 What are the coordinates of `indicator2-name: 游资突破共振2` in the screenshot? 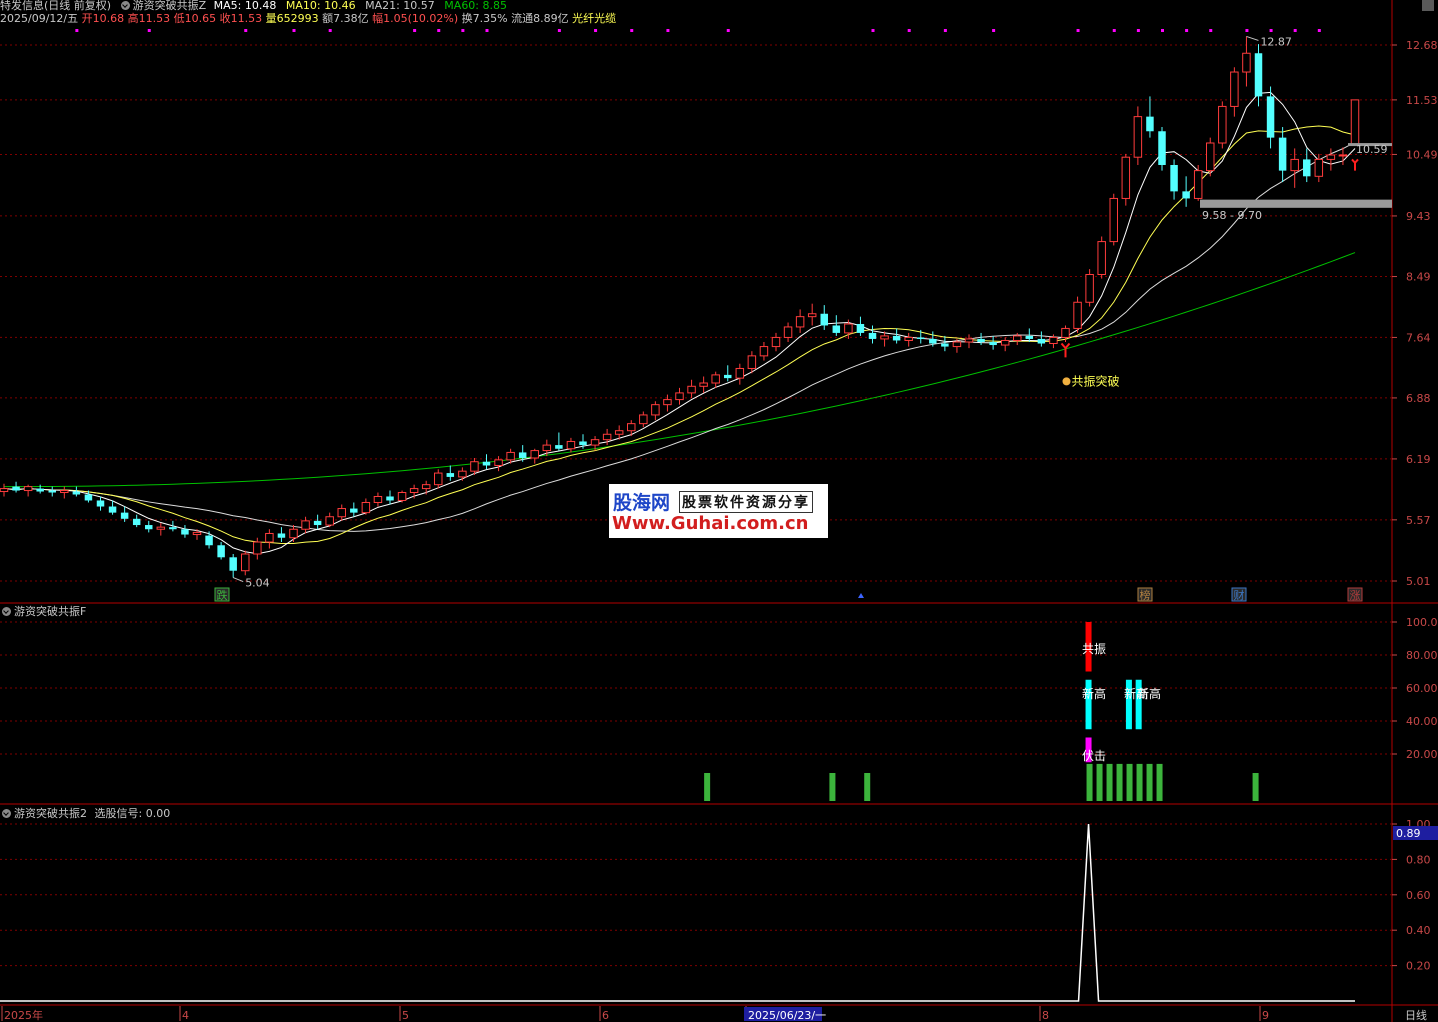 It's located at (50, 813).